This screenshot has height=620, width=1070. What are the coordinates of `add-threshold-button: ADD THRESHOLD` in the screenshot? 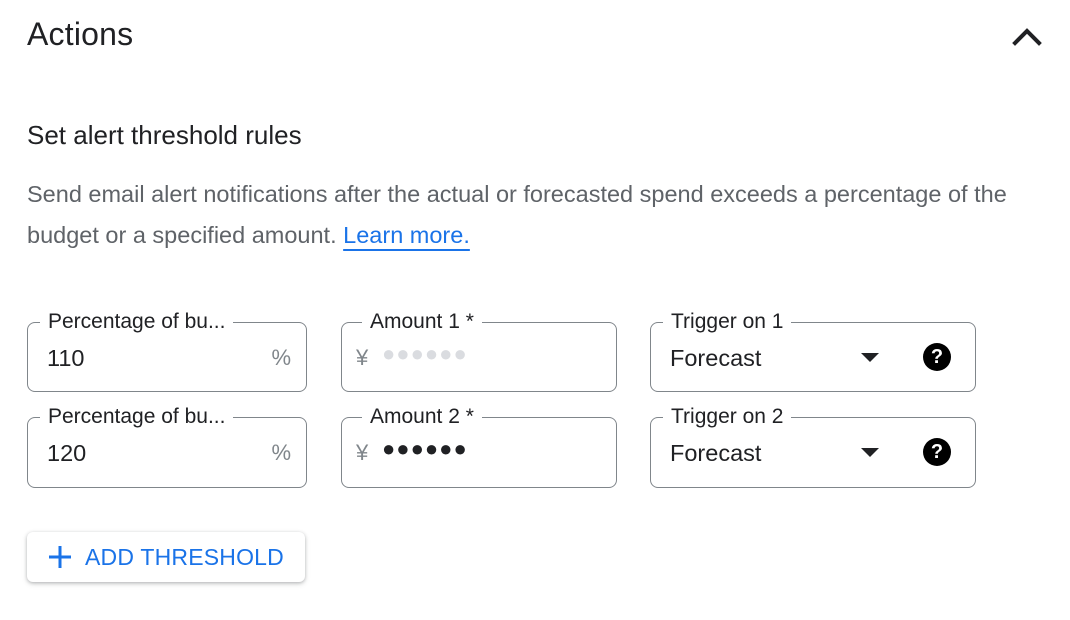 It's located at (166, 557).